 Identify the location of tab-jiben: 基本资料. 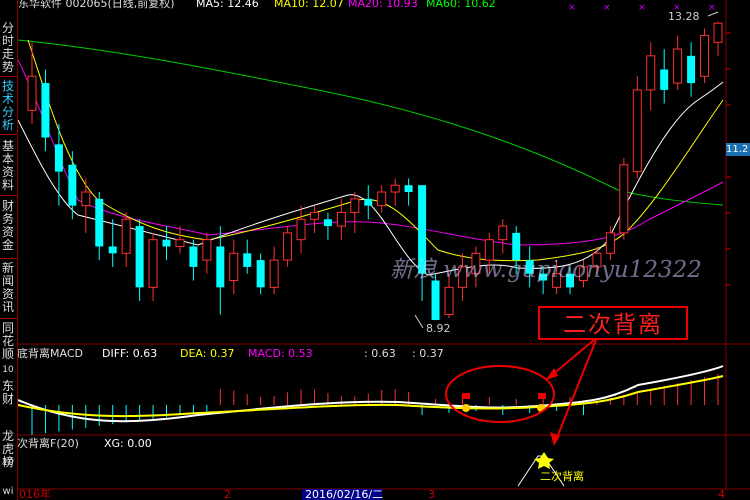
(8, 166).